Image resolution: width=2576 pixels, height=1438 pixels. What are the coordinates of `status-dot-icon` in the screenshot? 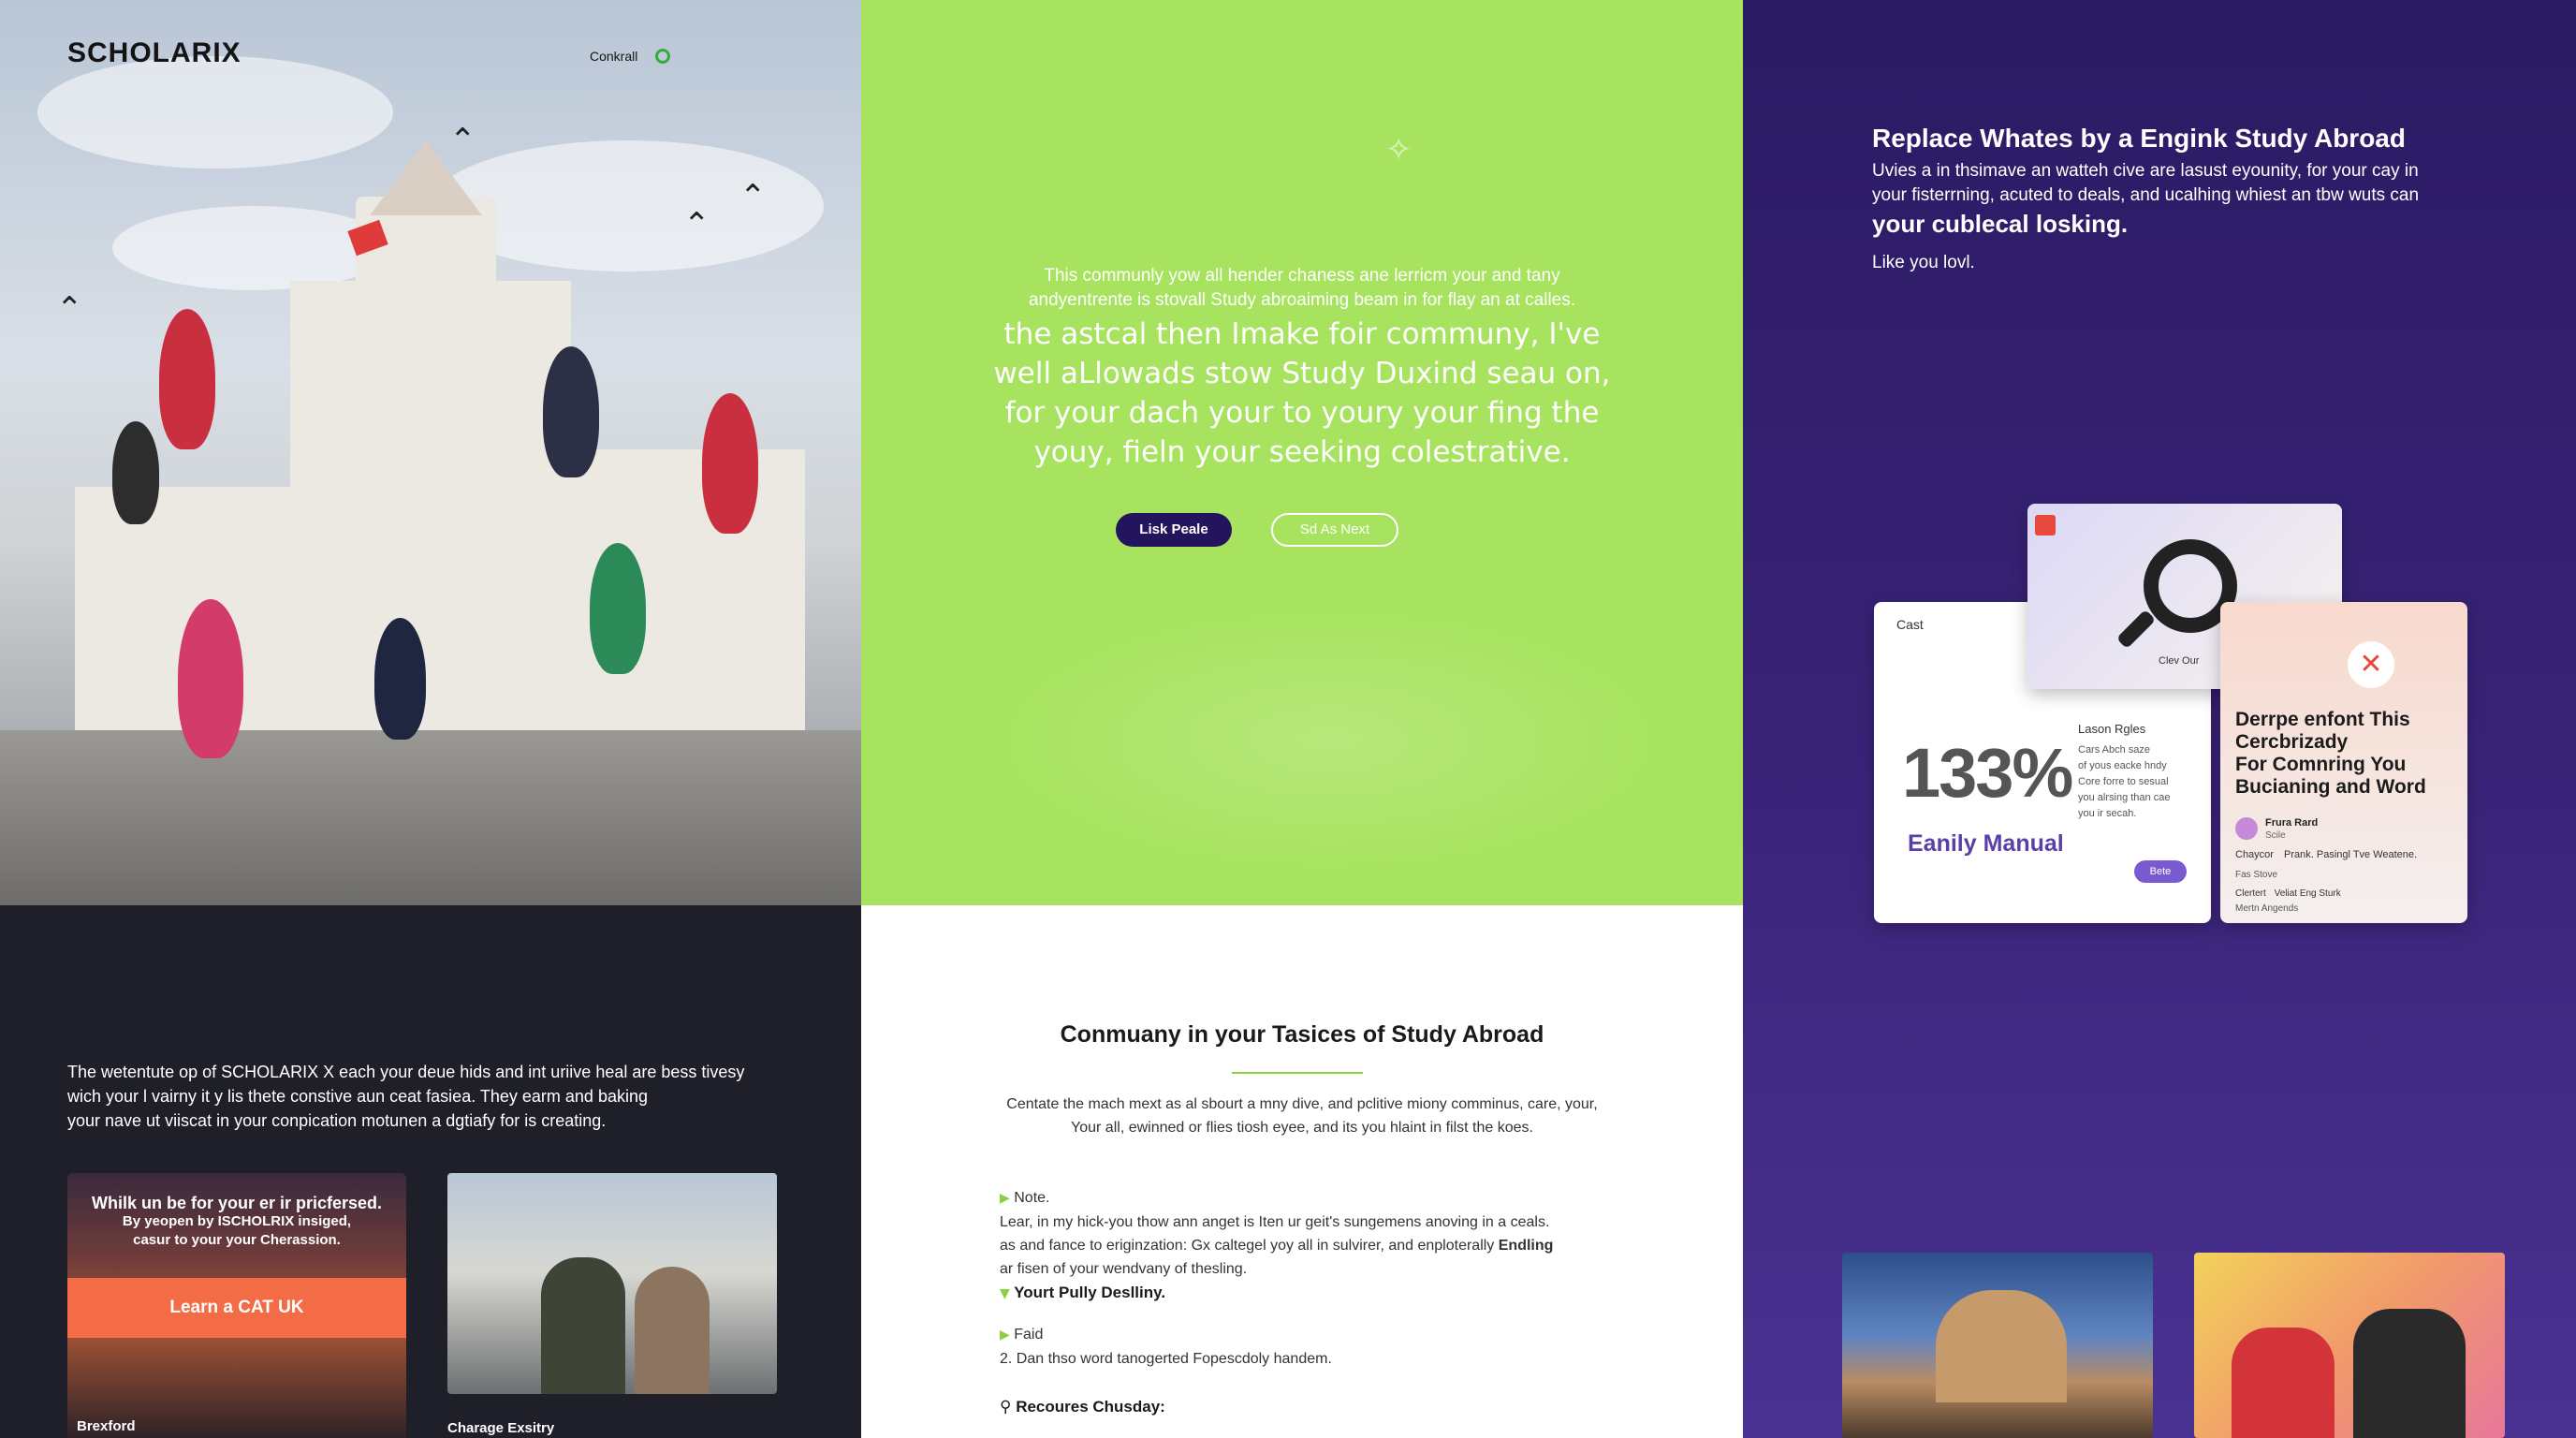 It's located at (662, 56).